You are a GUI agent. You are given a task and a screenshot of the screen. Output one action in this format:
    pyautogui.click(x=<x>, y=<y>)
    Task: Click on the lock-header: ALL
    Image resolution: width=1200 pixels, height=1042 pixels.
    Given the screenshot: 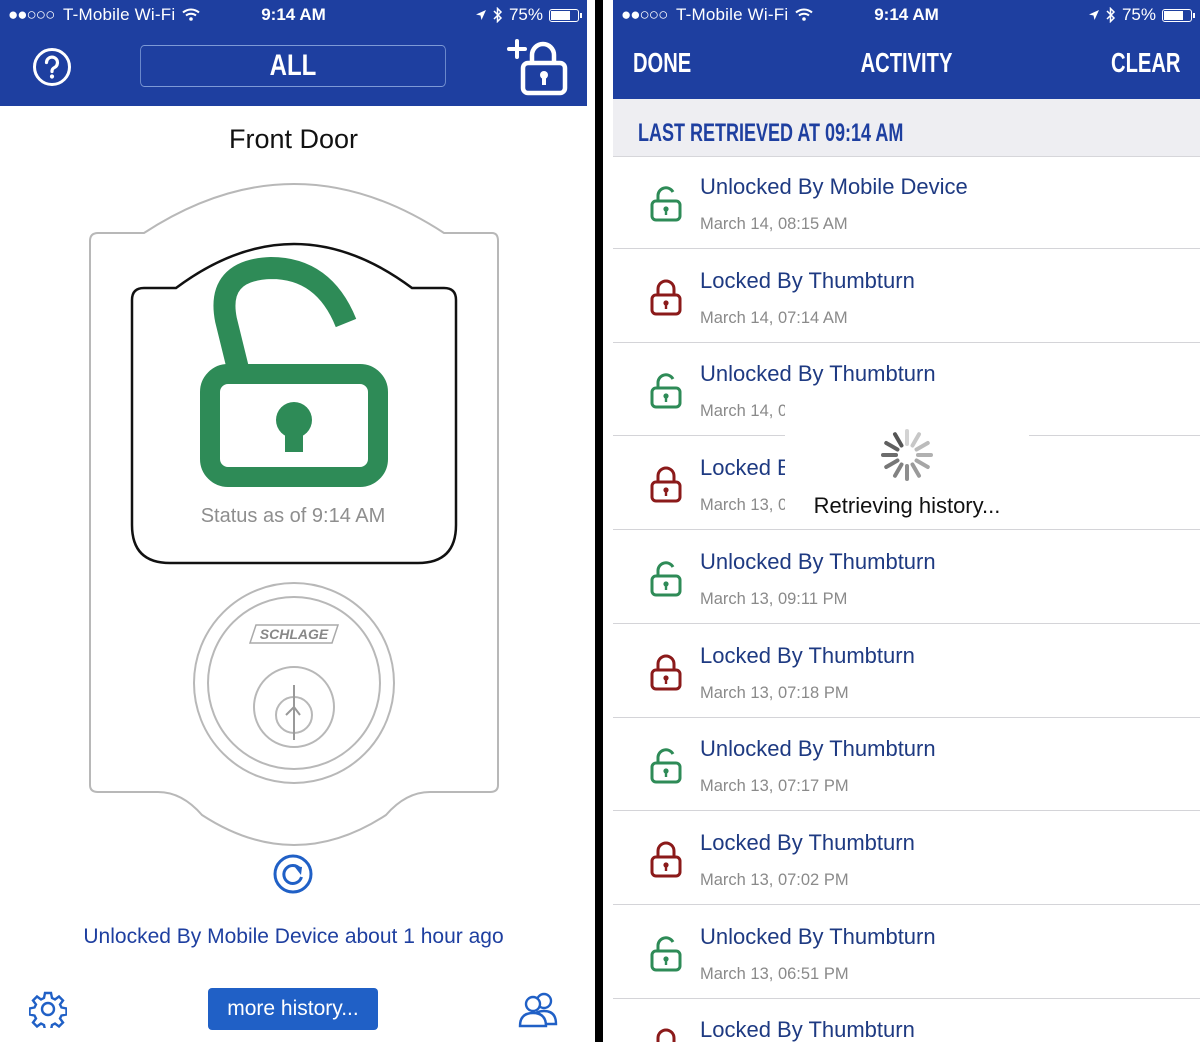 What is the action you would take?
    pyautogui.click(x=293, y=67)
    